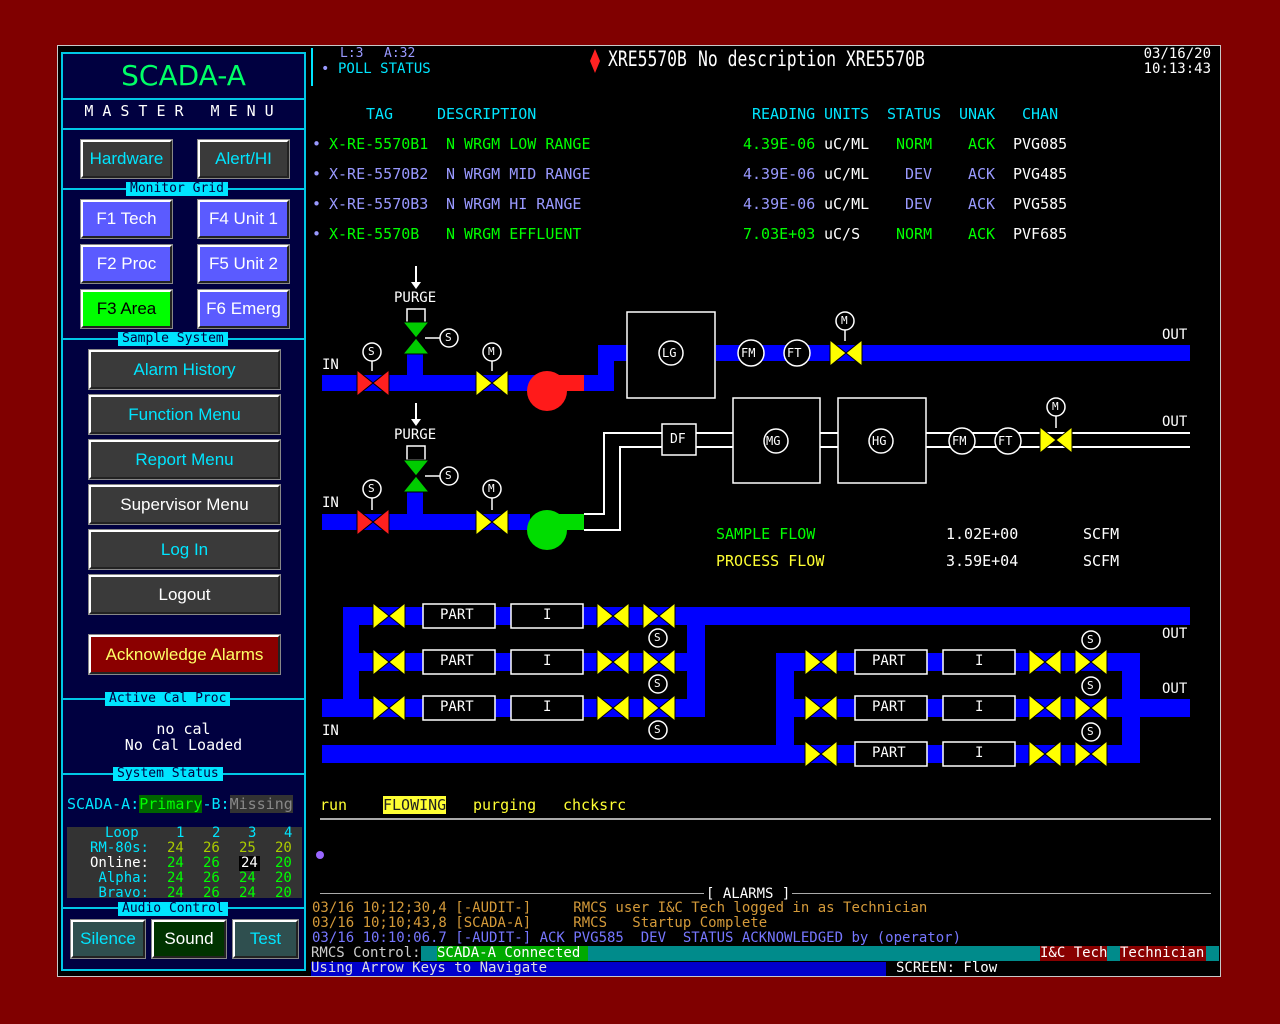 Image resolution: width=1280 pixels, height=1024 pixels. I want to click on sample-flow-label: SAMPLE FLOW, so click(766, 534).